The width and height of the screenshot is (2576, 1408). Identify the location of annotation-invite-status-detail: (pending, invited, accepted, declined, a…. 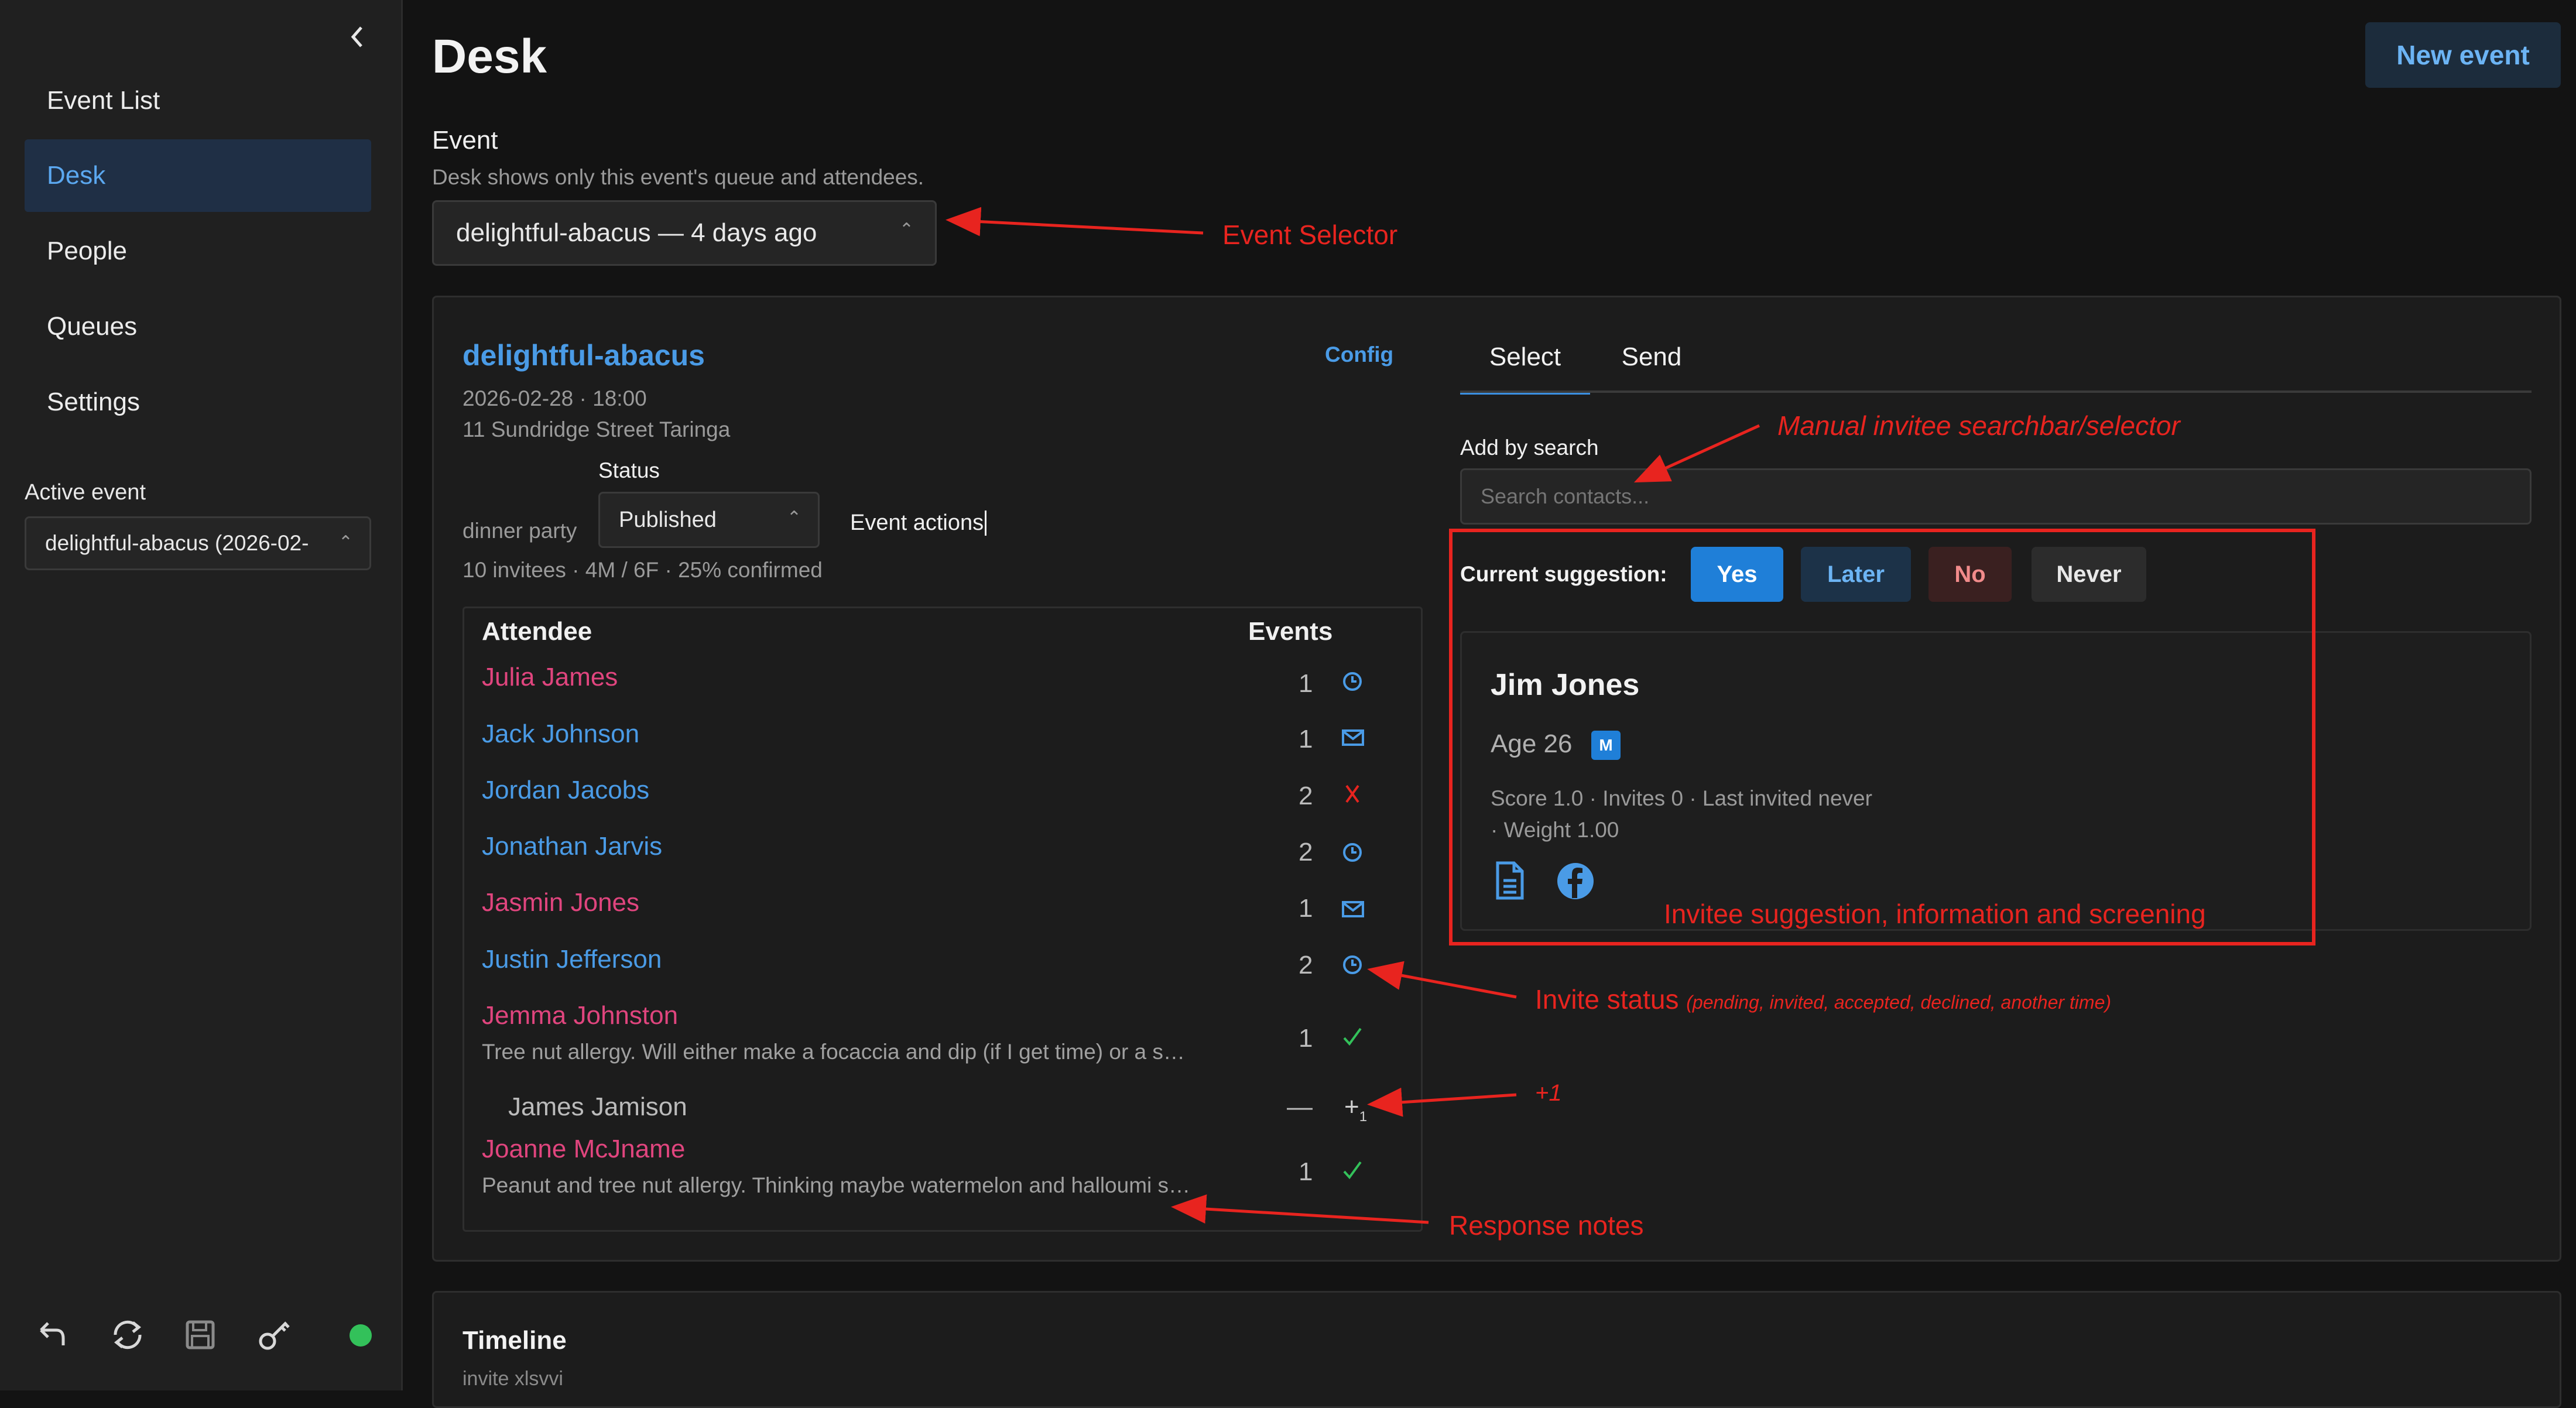
(1899, 1002).